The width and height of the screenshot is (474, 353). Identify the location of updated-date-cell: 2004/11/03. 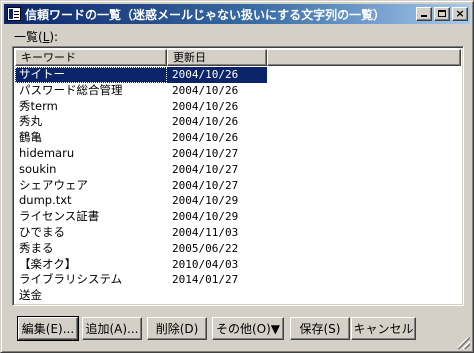
(205, 232).